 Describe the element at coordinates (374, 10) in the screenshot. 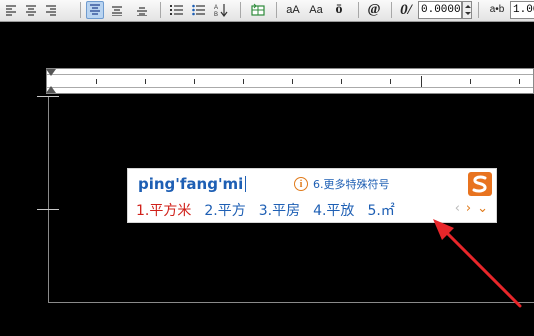

I see `at-symbol-button: @` at that location.